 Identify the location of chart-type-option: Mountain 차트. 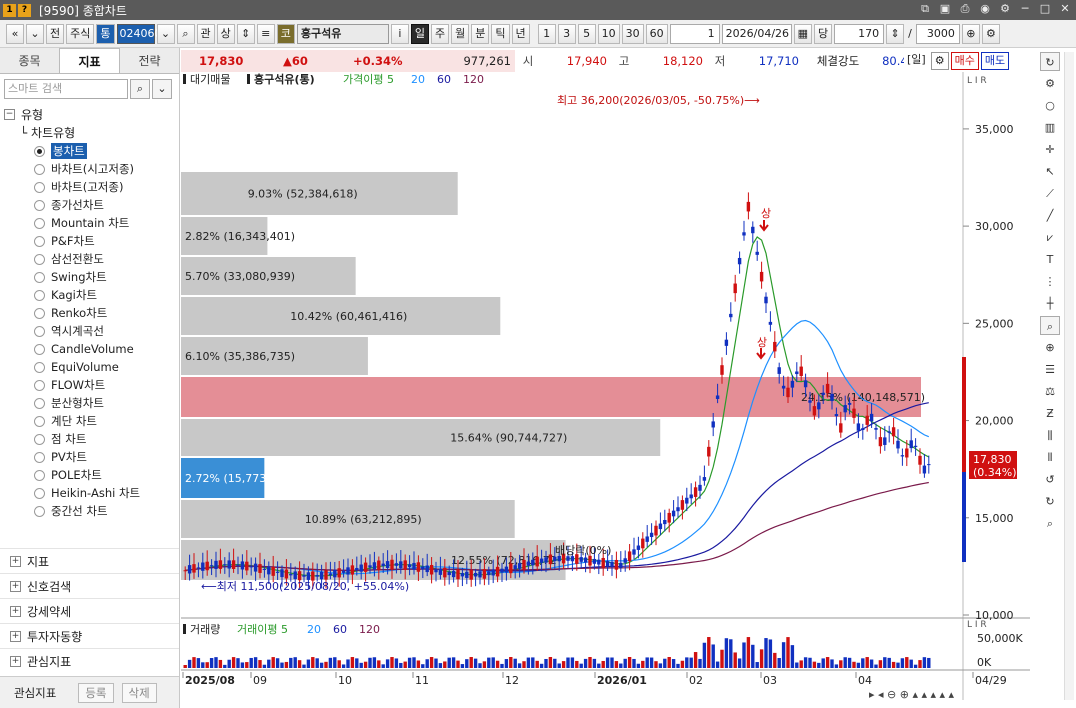
(91, 223).